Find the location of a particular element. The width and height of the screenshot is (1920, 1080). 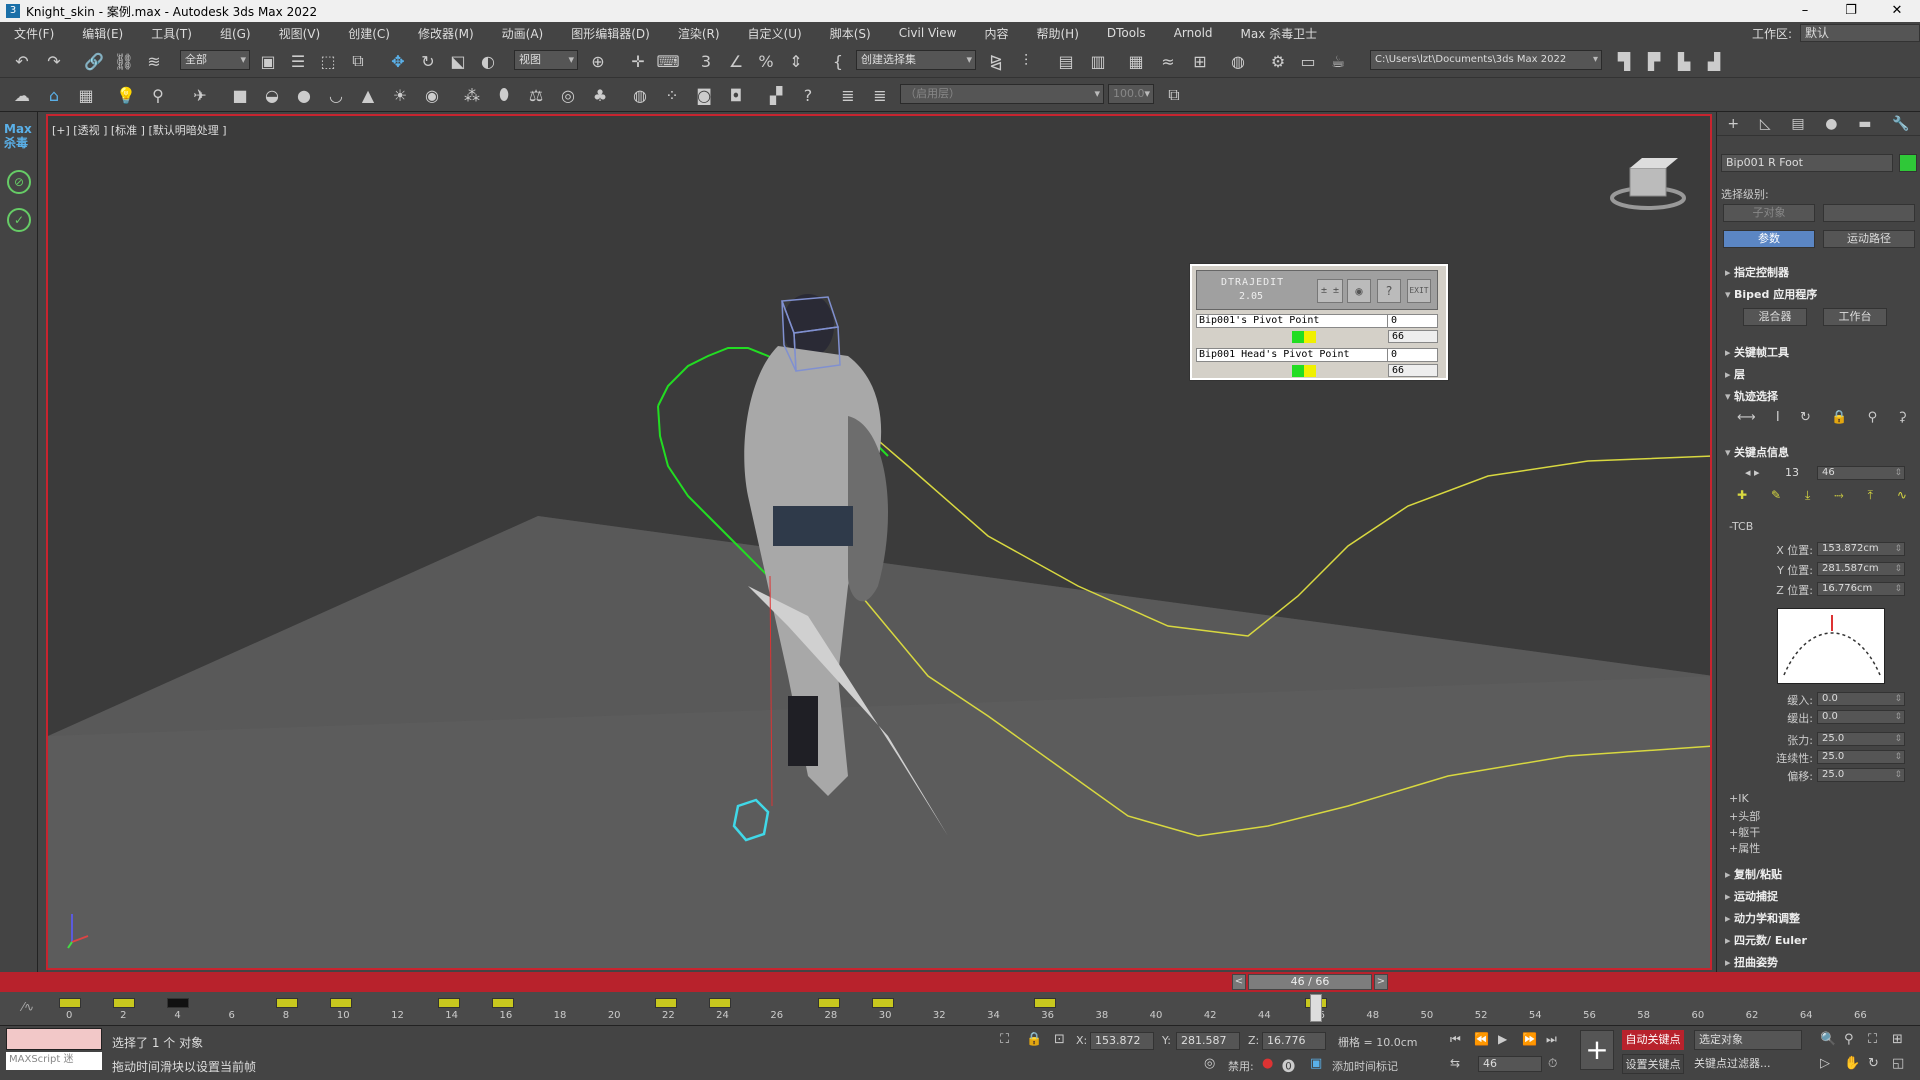

color-dots-icon: ⁘ is located at coordinates (672, 95).